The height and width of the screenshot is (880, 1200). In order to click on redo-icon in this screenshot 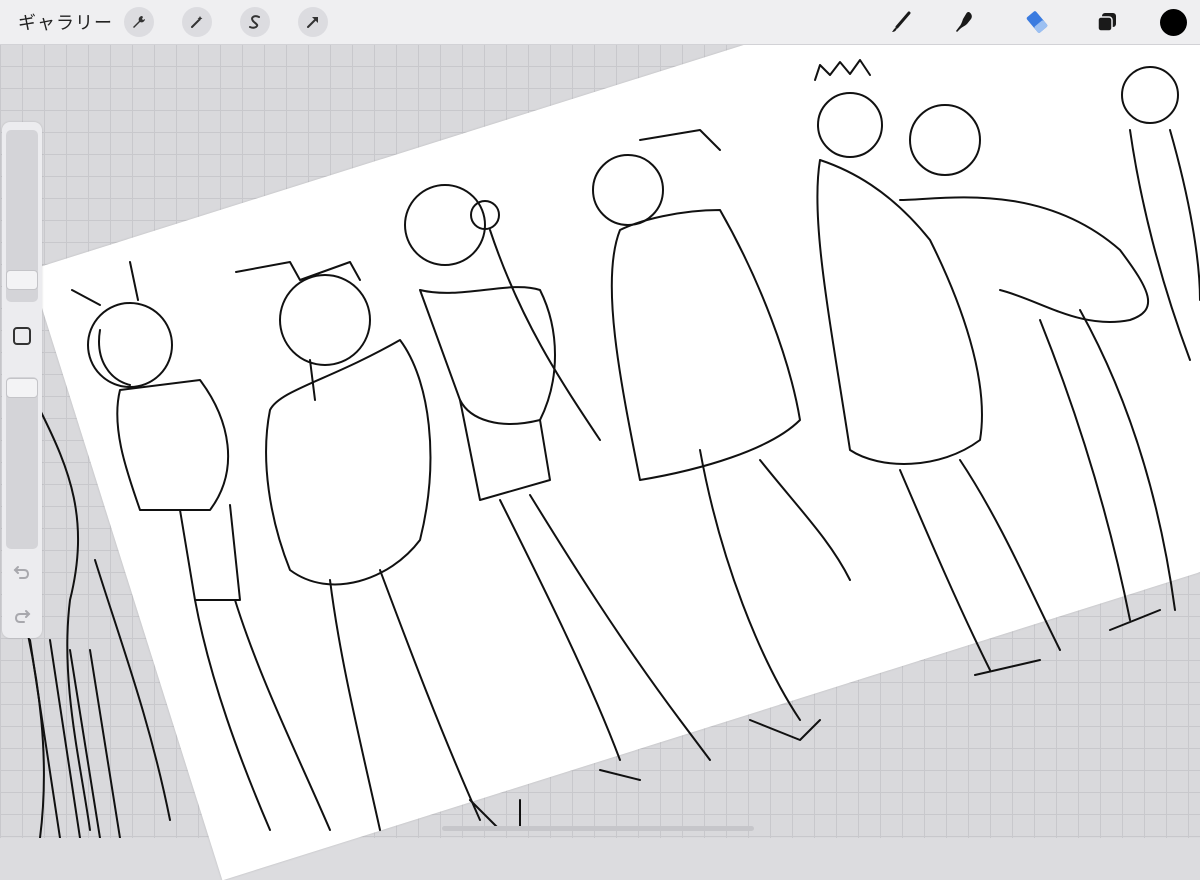, I will do `click(22, 618)`.